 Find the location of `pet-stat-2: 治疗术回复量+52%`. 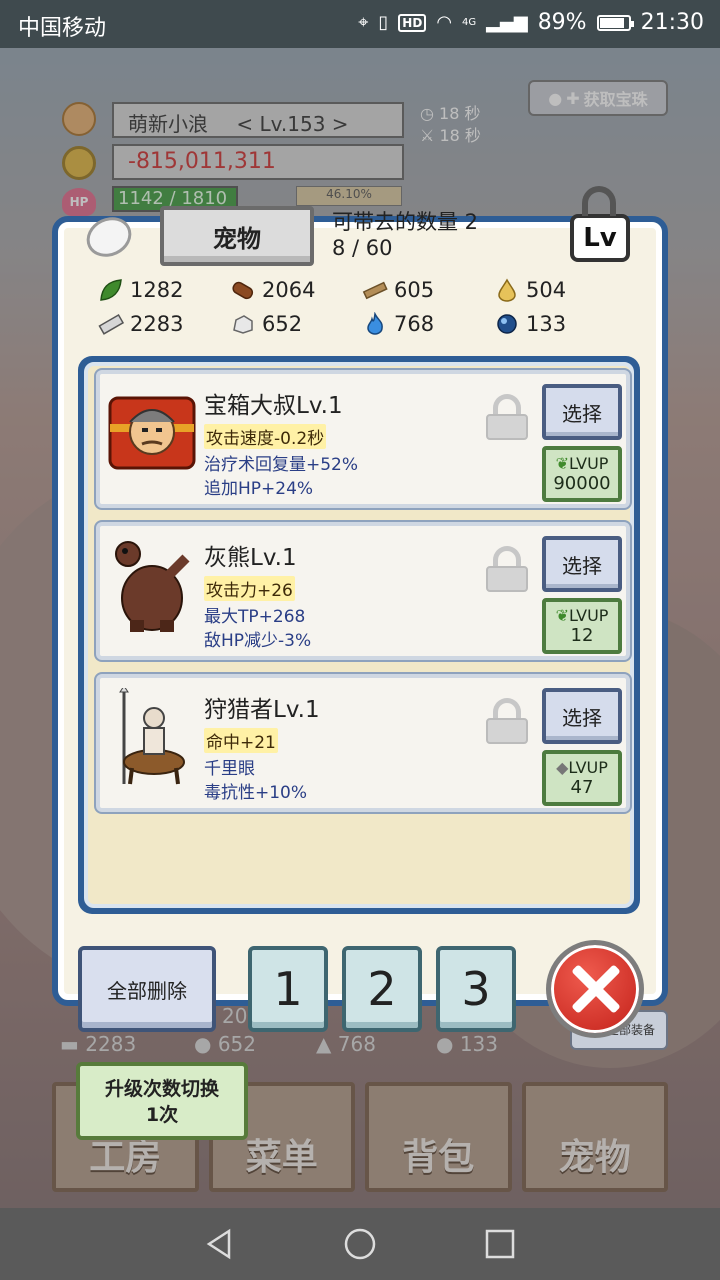

pet-stat-2: 治疗术回复量+52% is located at coordinates (281, 465).